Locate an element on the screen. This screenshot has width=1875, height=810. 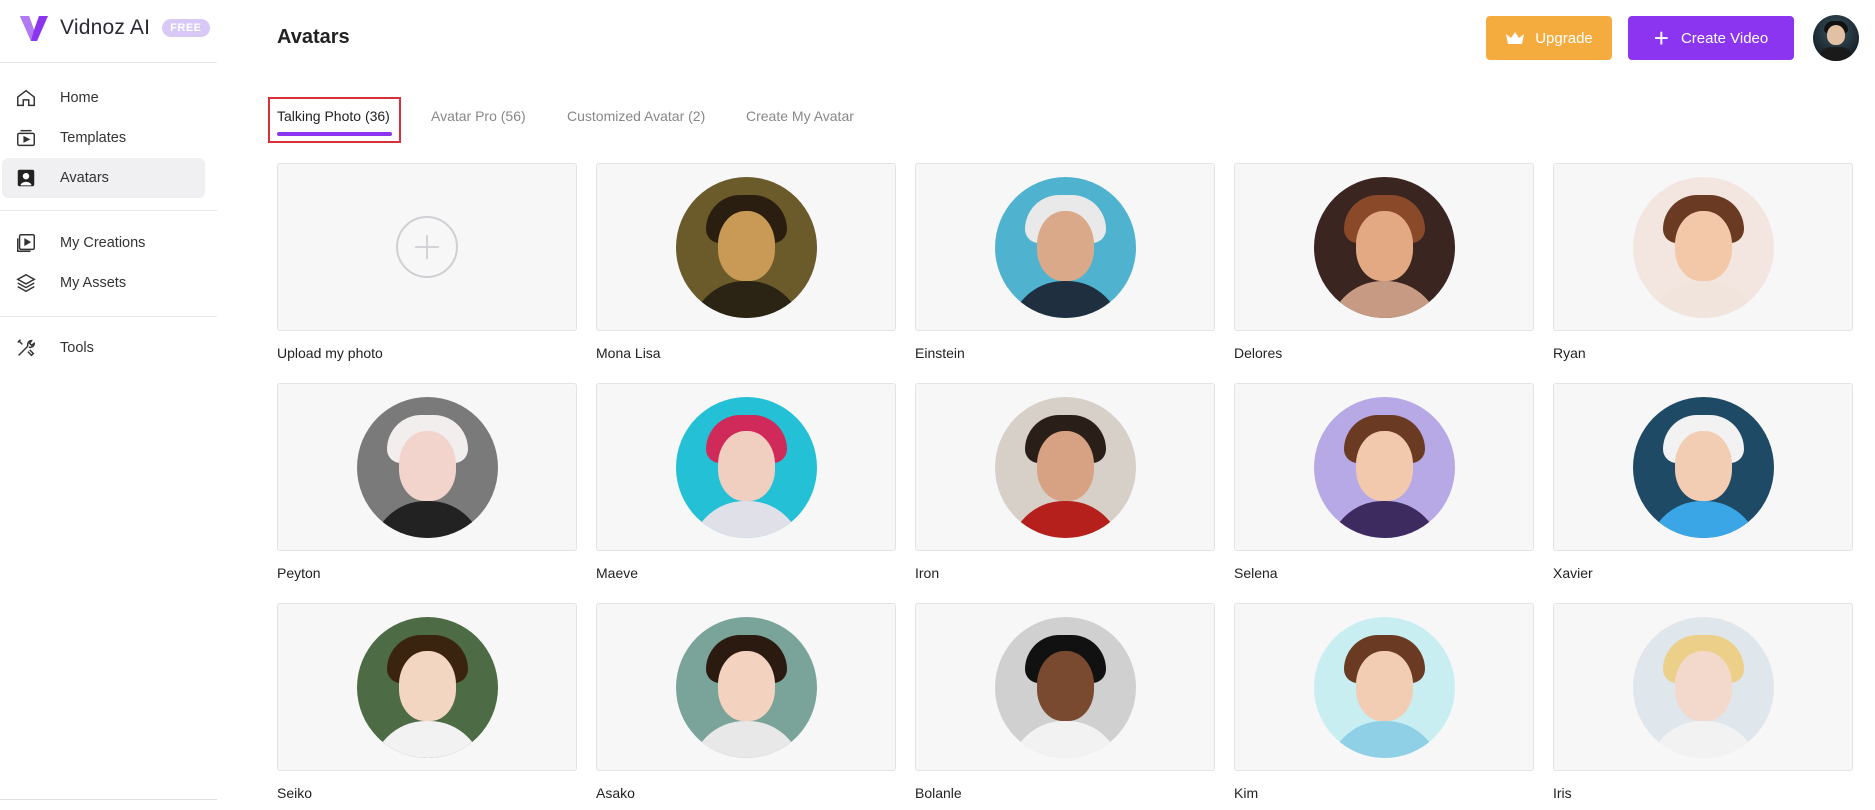
avatar-card: Selena is located at coordinates (1384, 482).